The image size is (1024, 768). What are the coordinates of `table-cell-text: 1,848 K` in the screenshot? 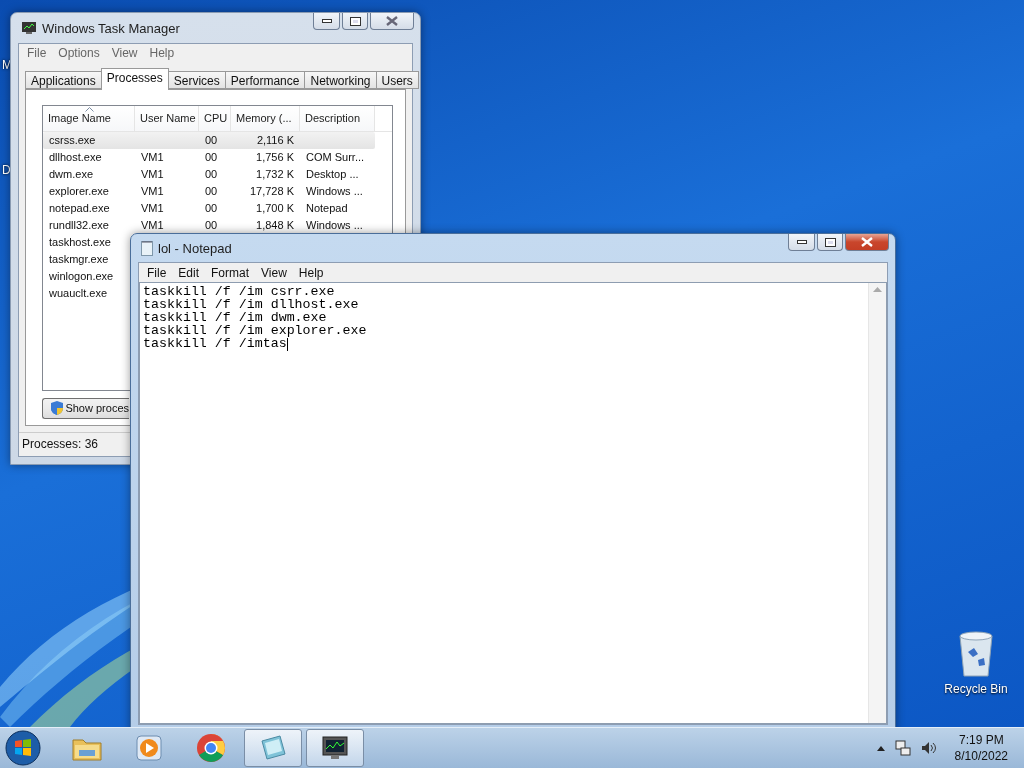 It's located at (275, 225).